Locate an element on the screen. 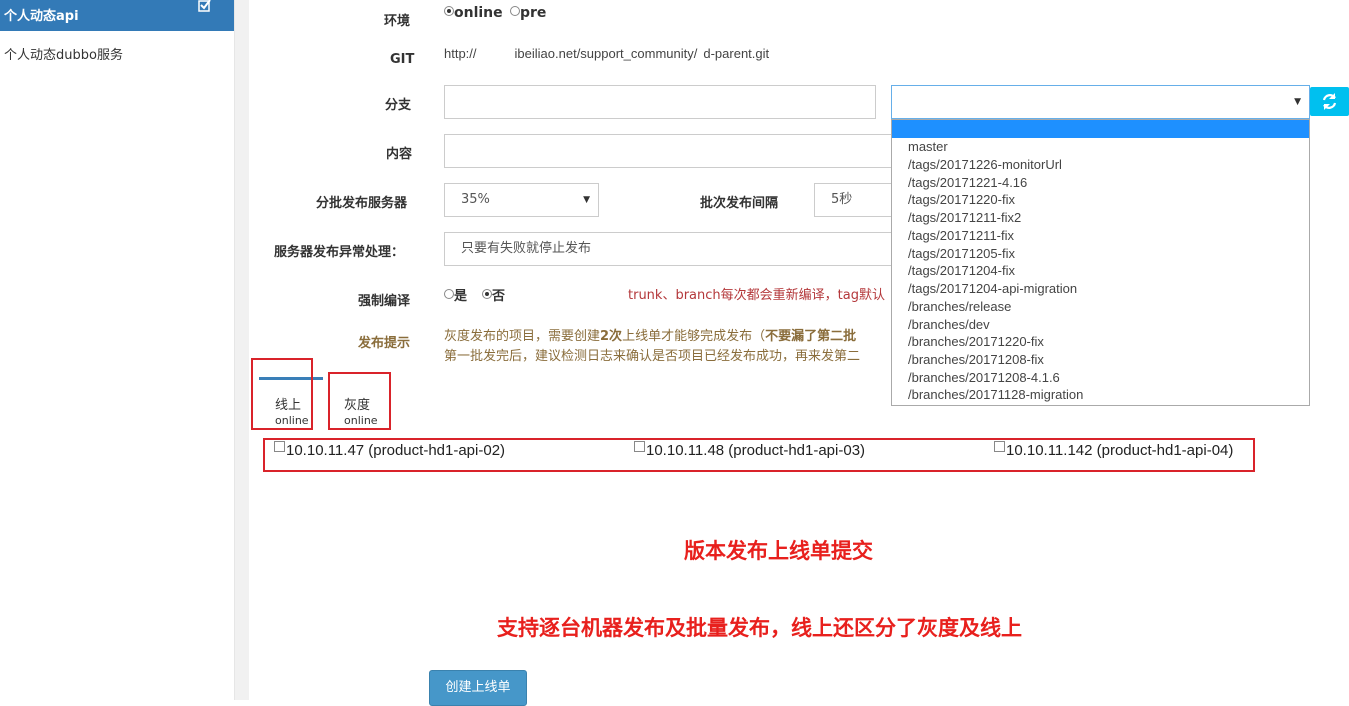  dropdown-option: /branches/dev is located at coordinates (949, 324).